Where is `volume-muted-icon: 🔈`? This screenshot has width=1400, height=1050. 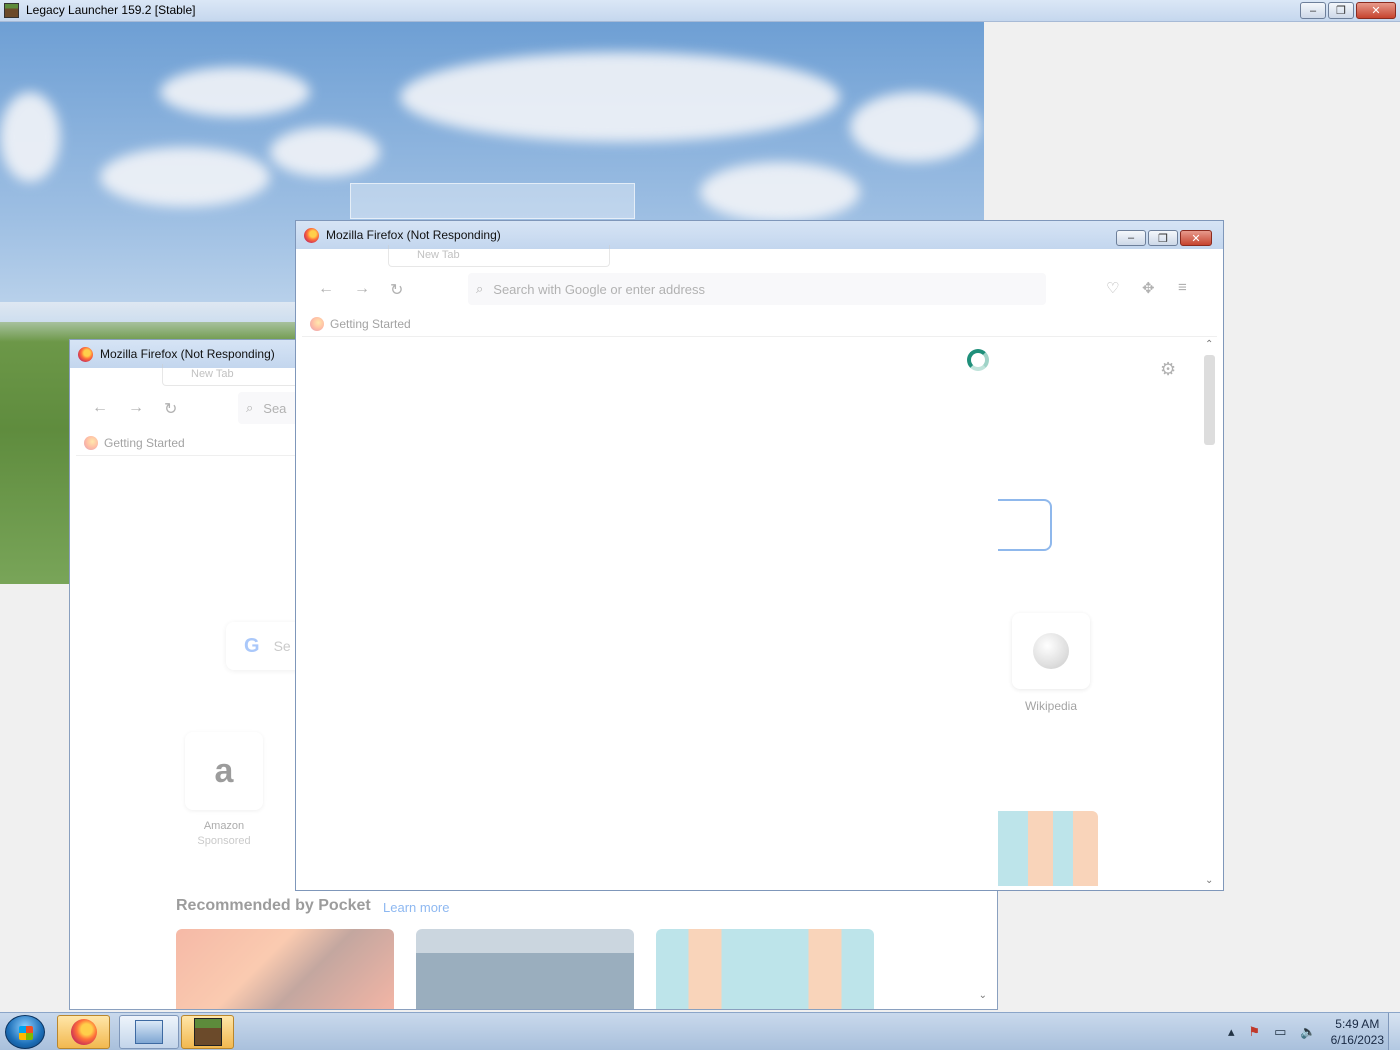 volume-muted-icon: 🔈 is located at coordinates (1308, 1032).